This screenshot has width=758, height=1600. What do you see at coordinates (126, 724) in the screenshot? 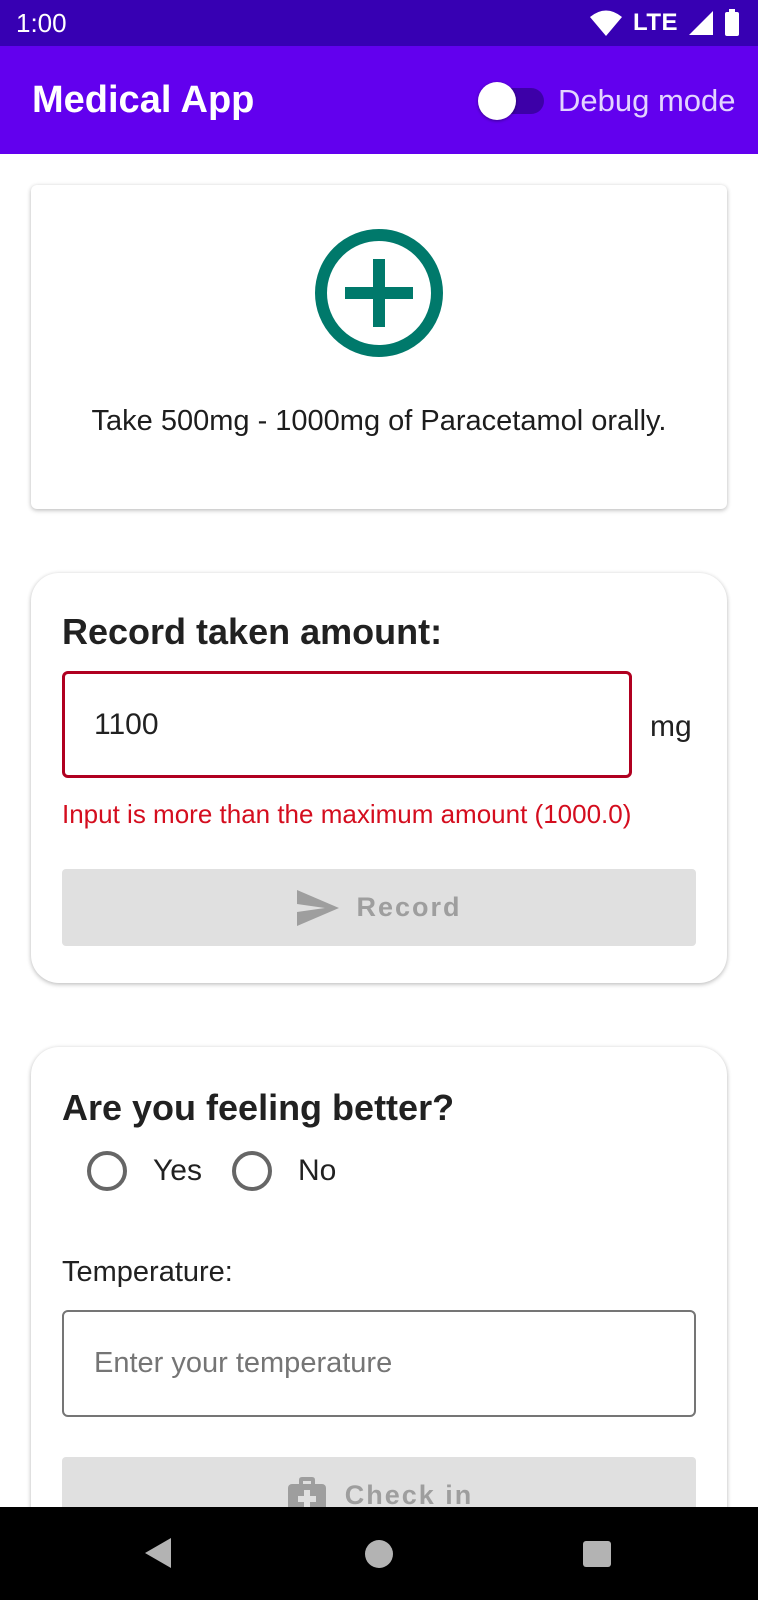
I see `amount-value: 1100` at bounding box center [126, 724].